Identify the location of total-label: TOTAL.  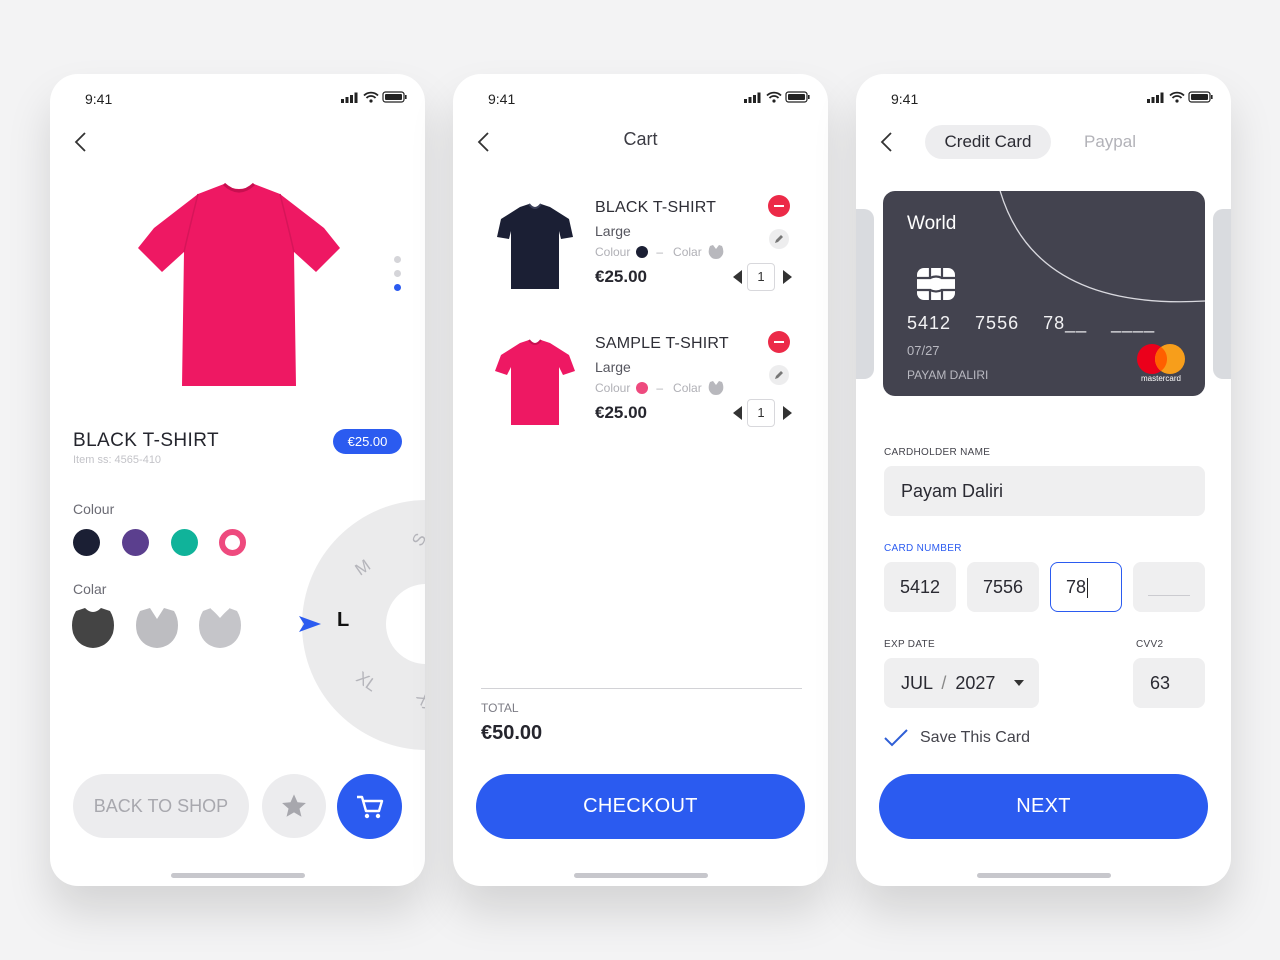
(500, 708).